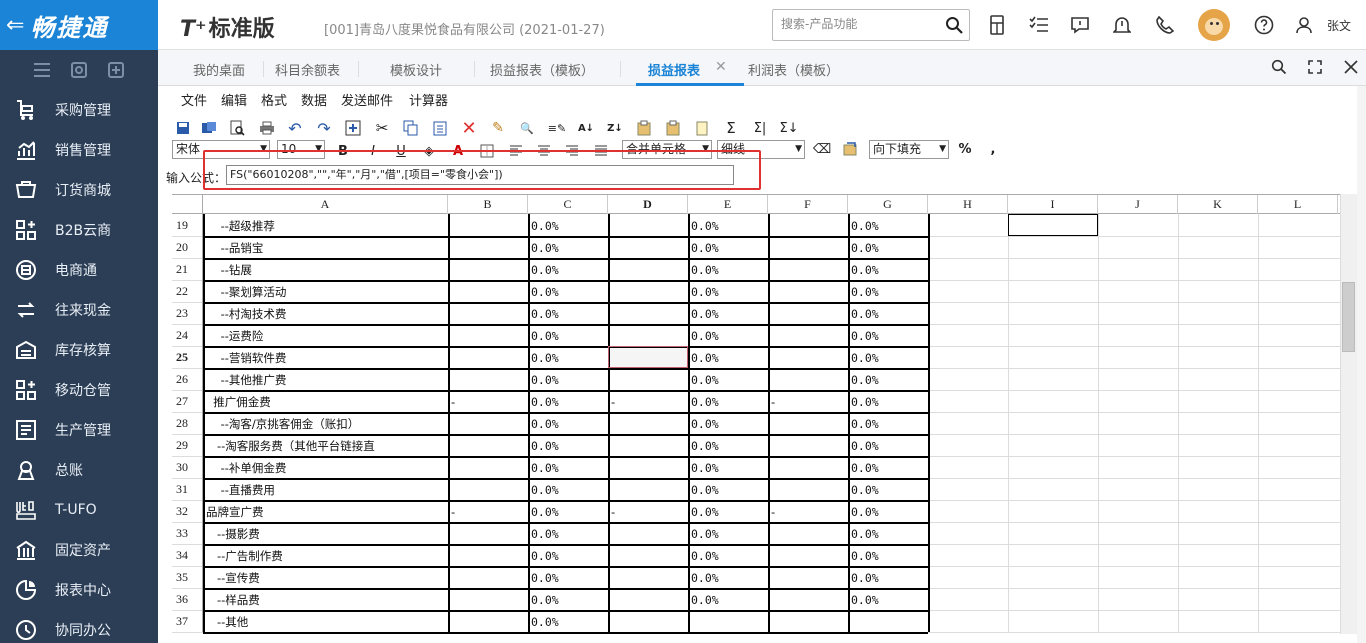  Describe the element at coordinates (568, 247) in the screenshot. I see `cell-c-20: 0.0%` at that location.